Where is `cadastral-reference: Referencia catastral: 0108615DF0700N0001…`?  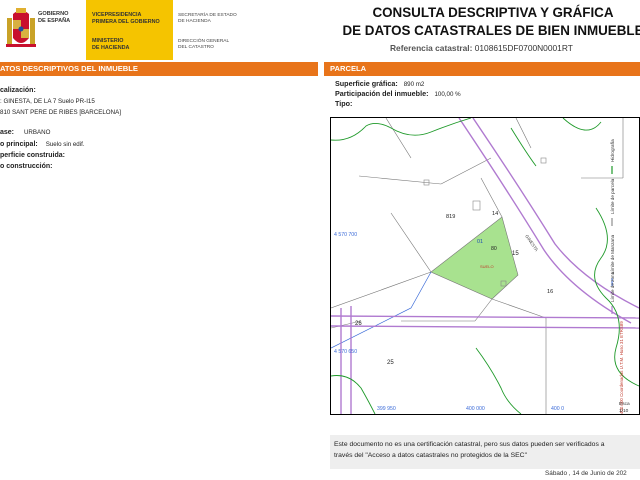 cadastral-reference: Referencia catastral: 0108615DF0700N0001… is located at coordinates (481, 48).